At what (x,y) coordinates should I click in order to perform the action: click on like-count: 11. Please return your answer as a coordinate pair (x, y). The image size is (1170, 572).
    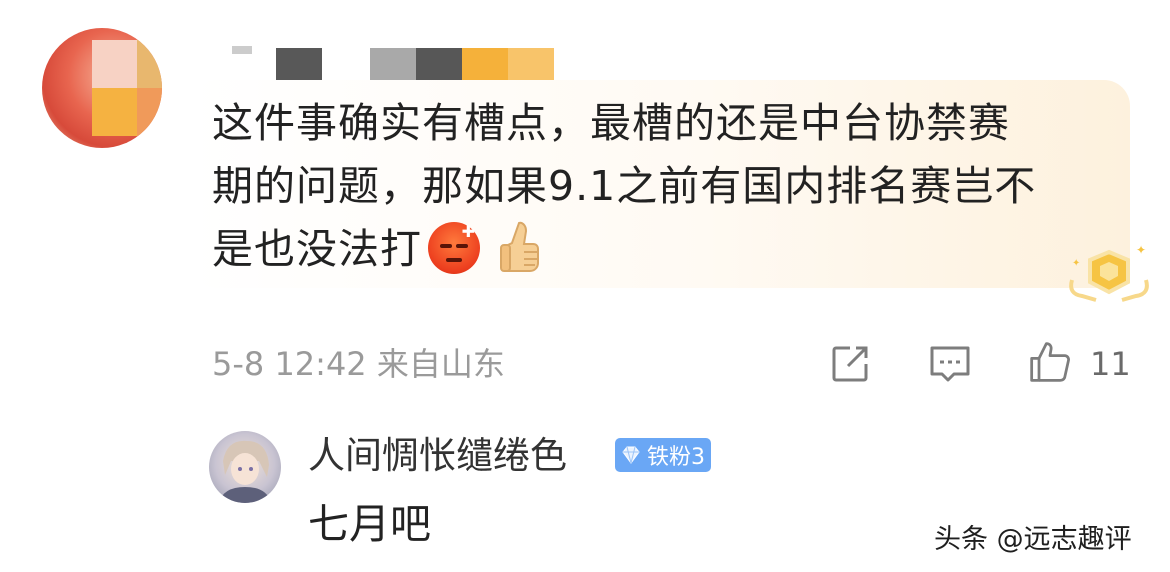
    Looking at the image, I should click on (1110, 364).